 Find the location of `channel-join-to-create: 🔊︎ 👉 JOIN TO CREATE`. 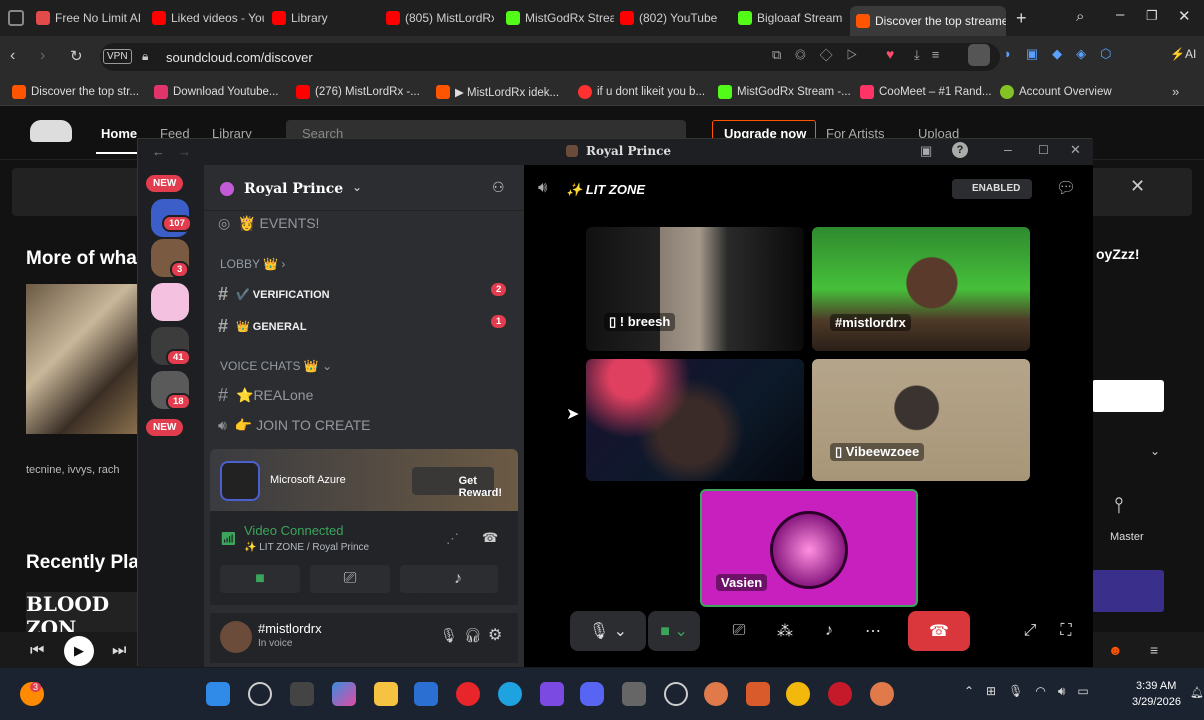

channel-join-to-create: 🔊︎ 👉 JOIN TO CREATE is located at coordinates (294, 425).